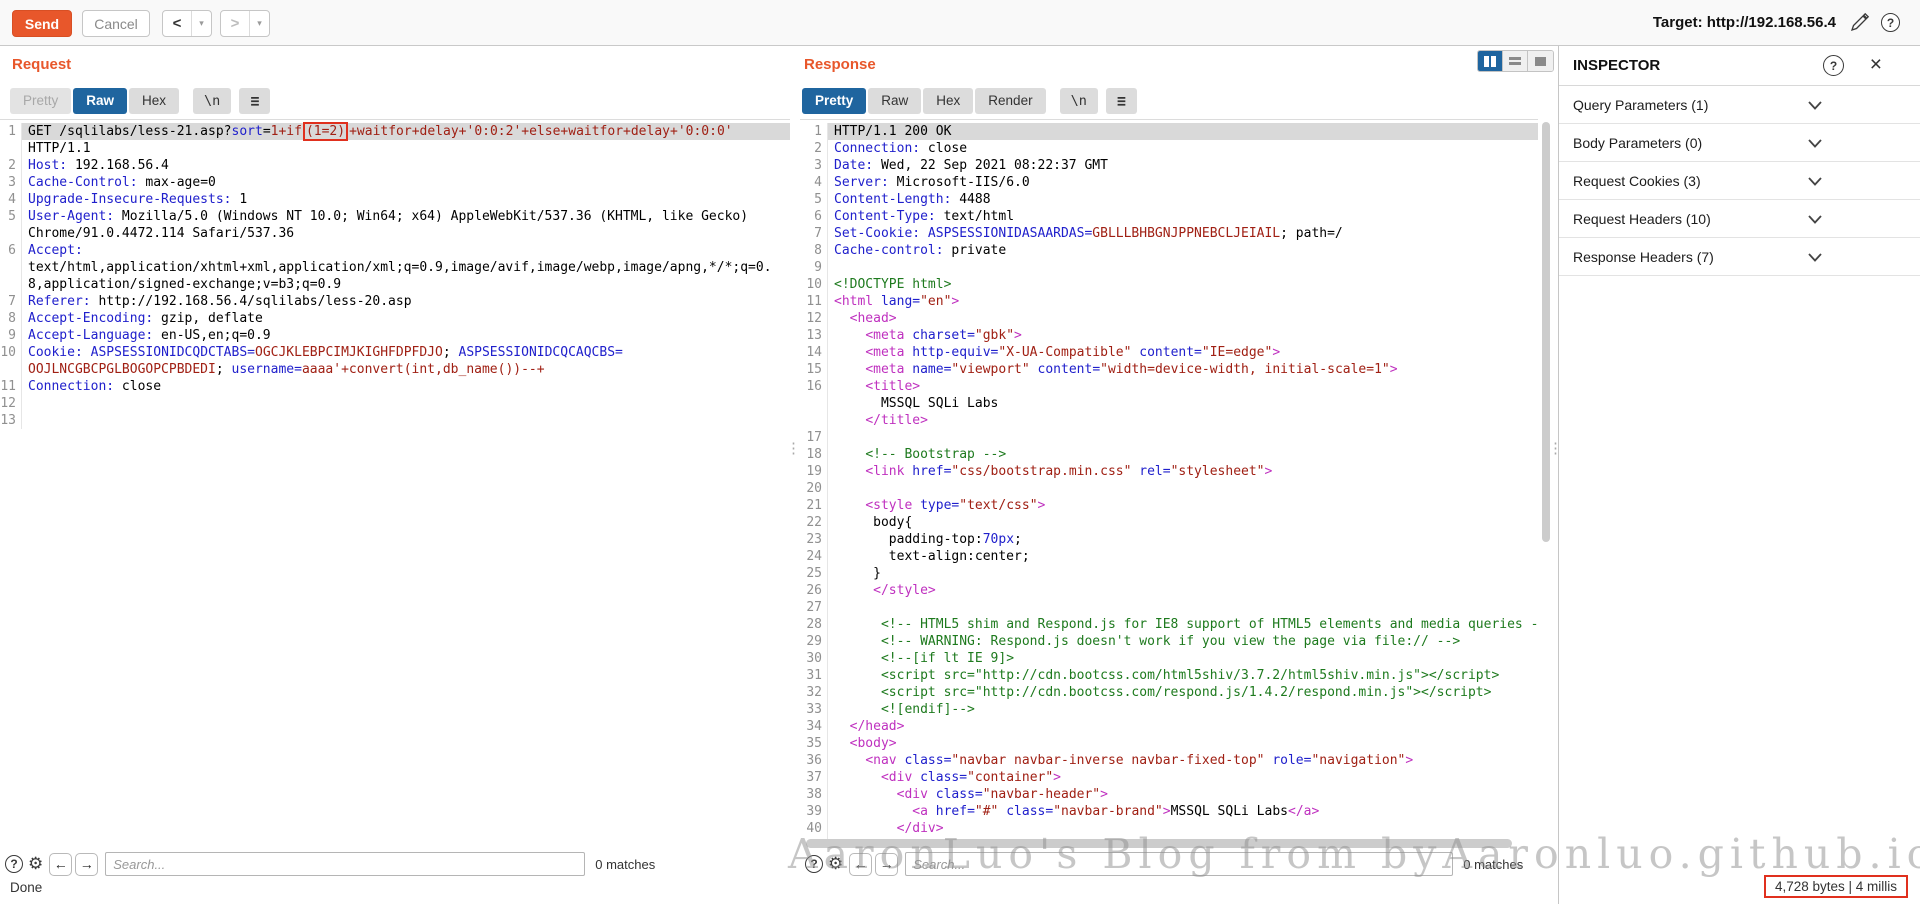 The width and height of the screenshot is (1920, 904). I want to click on inspector-help-icon: ?, so click(1833, 65).